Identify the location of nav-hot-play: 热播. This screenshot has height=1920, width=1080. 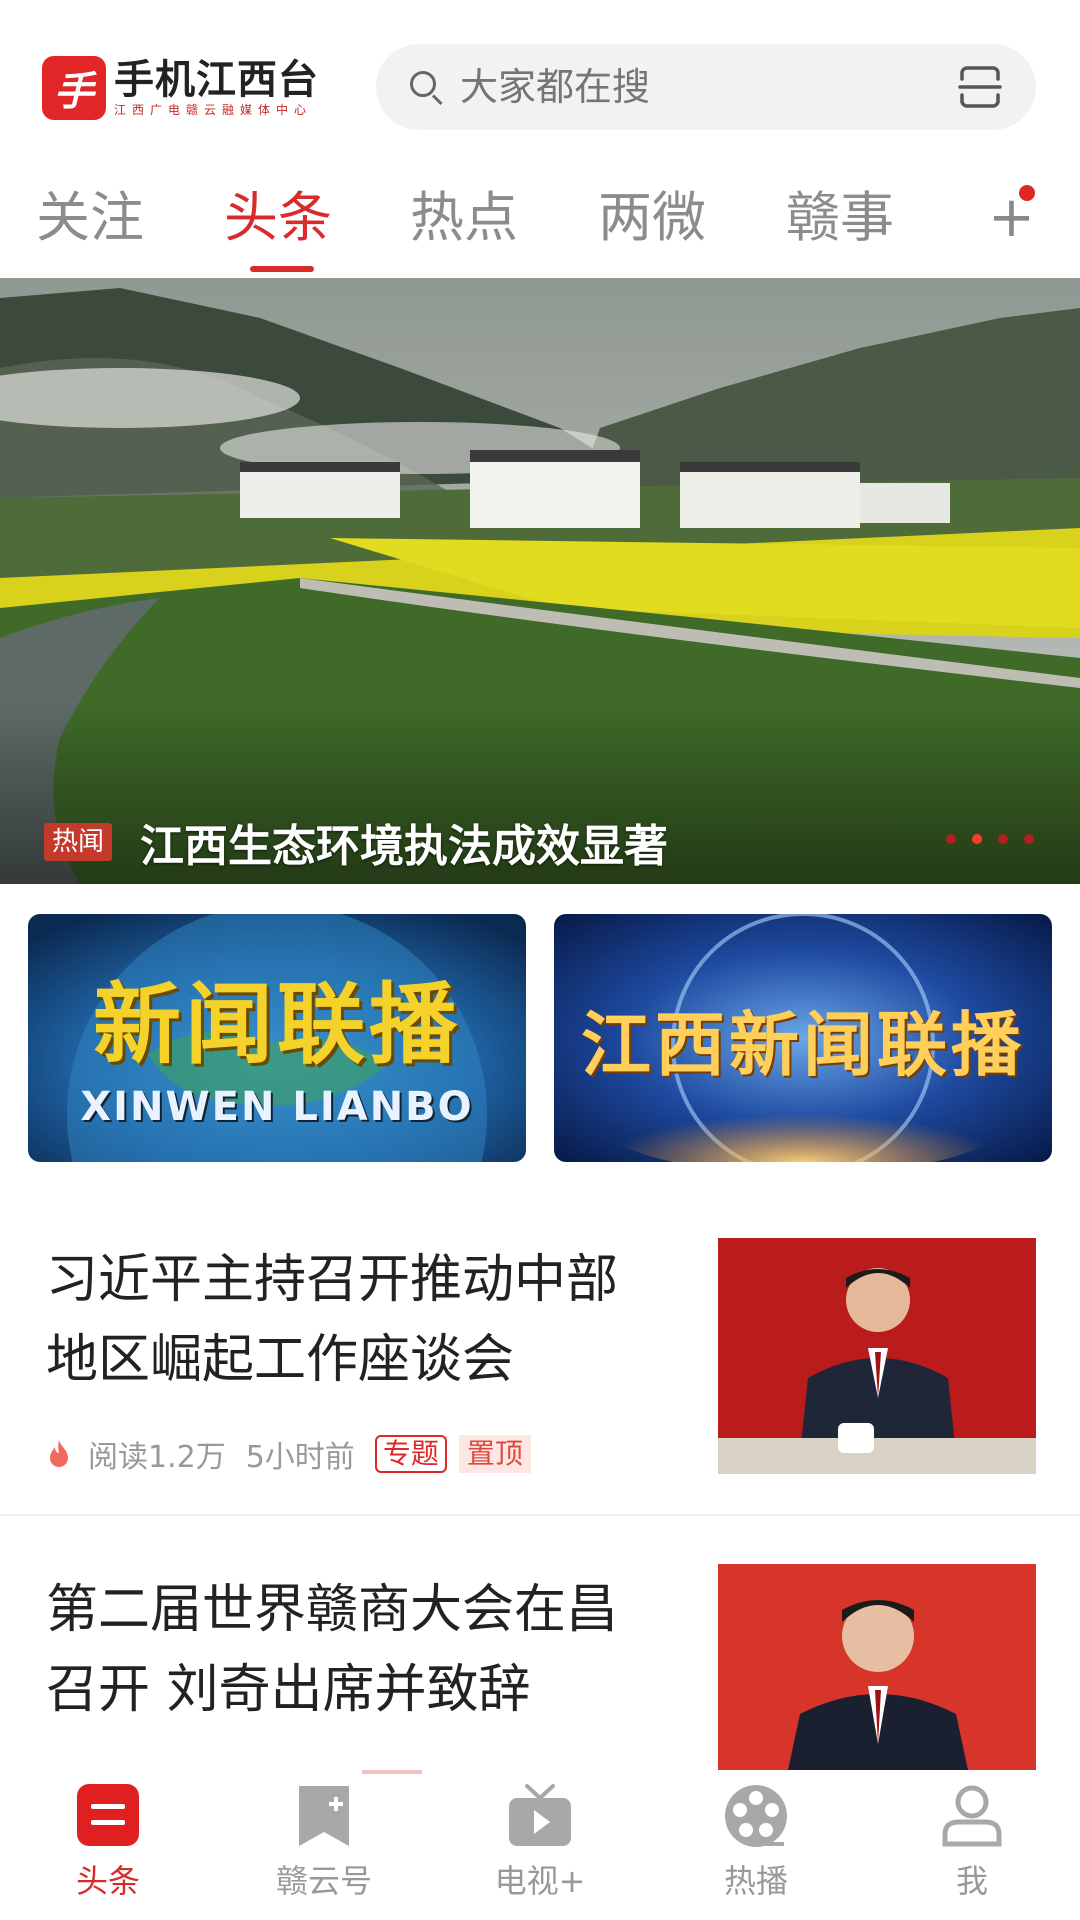
(756, 1847).